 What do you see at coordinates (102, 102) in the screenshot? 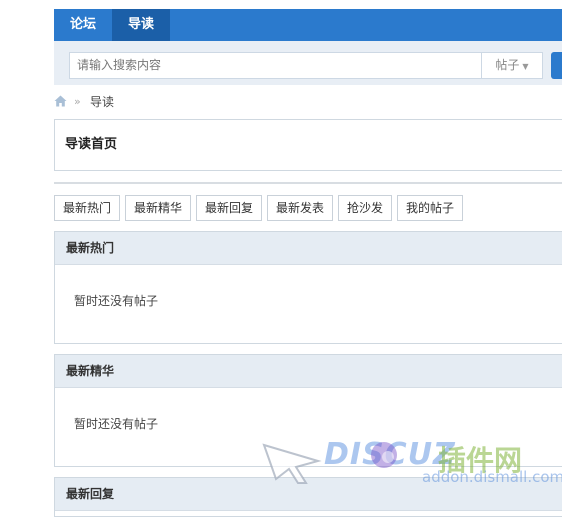
I see `breadcrumb-current: 导读` at bounding box center [102, 102].